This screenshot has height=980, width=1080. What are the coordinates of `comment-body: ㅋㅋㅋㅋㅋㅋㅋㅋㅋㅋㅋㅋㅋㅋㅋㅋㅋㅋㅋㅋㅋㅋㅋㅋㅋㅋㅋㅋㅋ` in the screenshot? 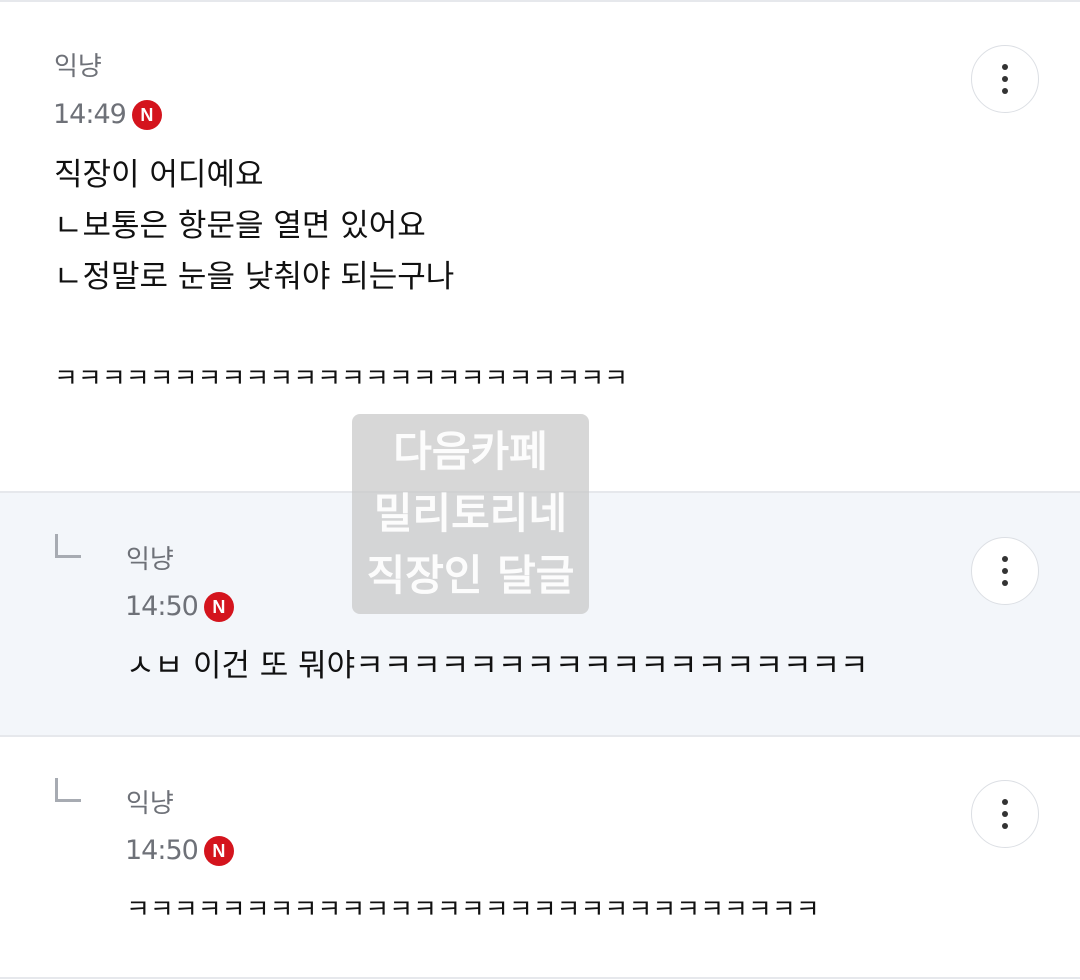 It's located at (473, 910).